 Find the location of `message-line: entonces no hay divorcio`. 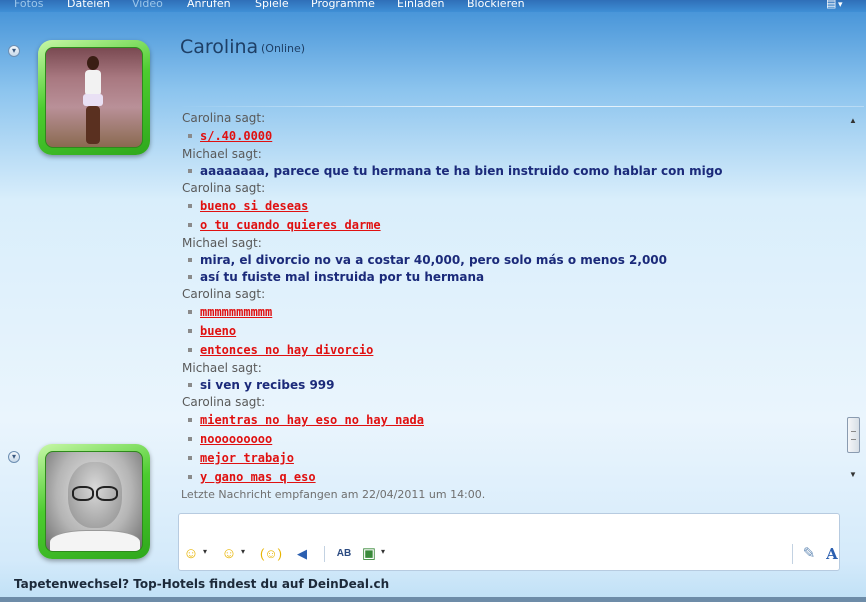

message-line: entonces no hay divorcio is located at coordinates (512, 350).